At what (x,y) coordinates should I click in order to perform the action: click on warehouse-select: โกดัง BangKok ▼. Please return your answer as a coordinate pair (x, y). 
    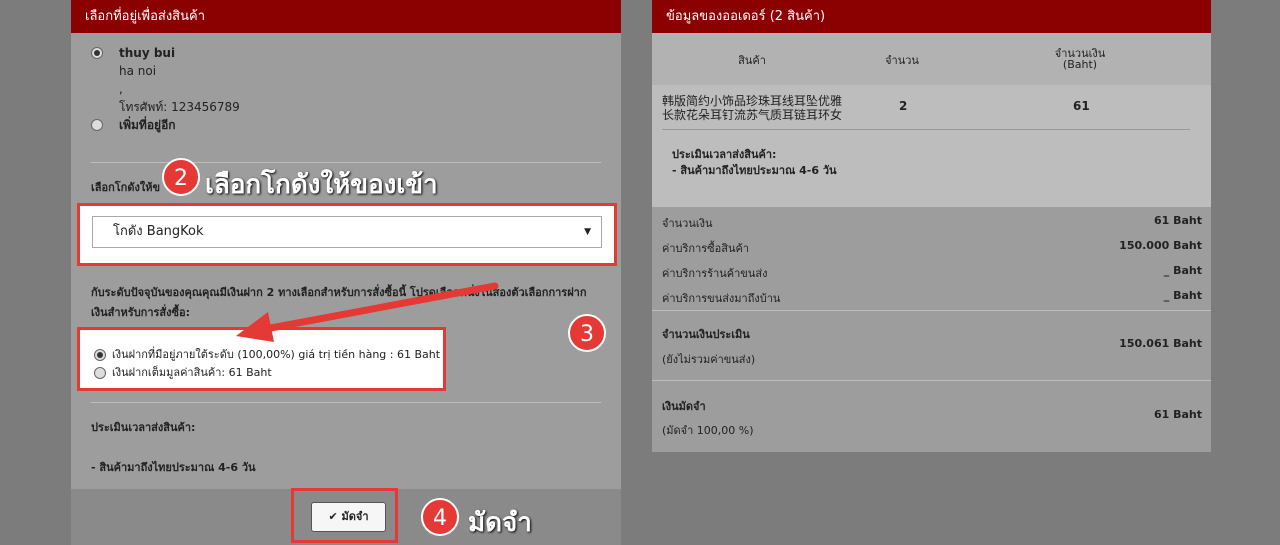
    Looking at the image, I should click on (347, 232).